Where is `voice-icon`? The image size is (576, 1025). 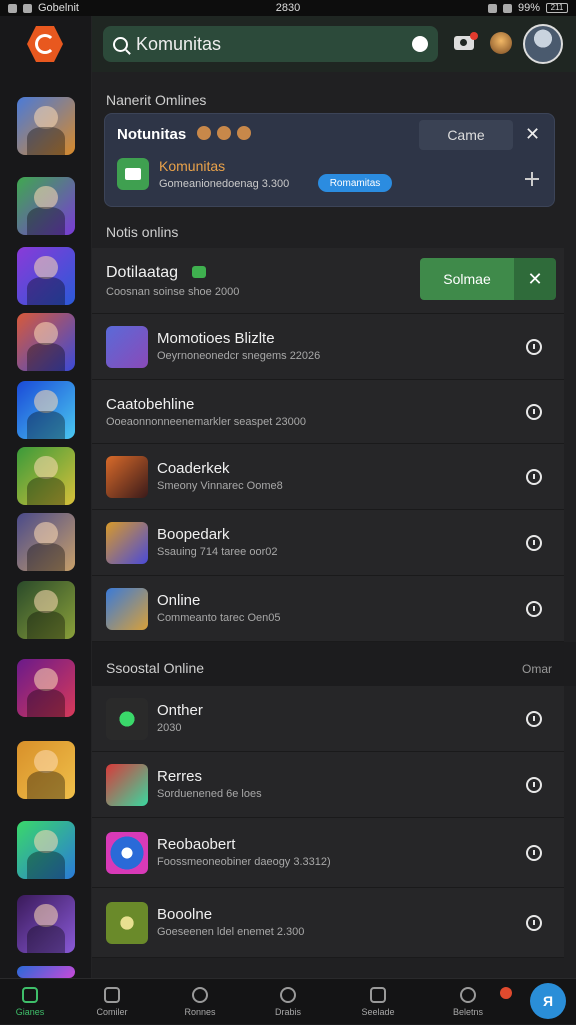 voice-icon is located at coordinates (420, 44).